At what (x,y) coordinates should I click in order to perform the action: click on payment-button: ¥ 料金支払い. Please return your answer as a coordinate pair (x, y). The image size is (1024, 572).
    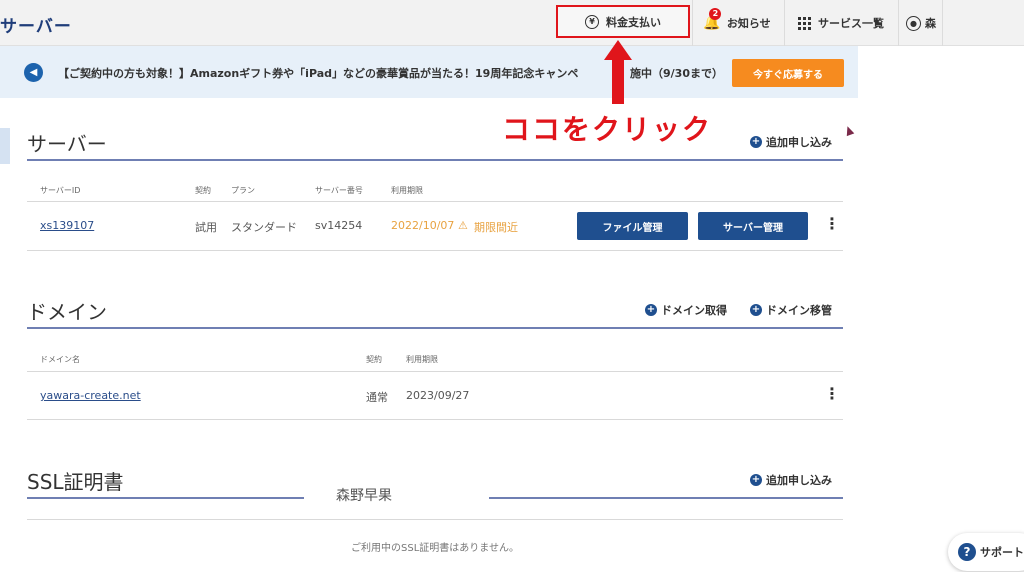
    Looking at the image, I should click on (623, 21).